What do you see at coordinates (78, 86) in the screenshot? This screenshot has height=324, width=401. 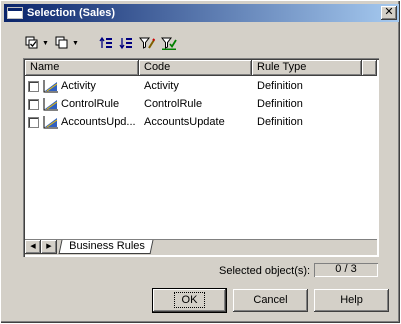 I see `rule-name: Activity` at bounding box center [78, 86].